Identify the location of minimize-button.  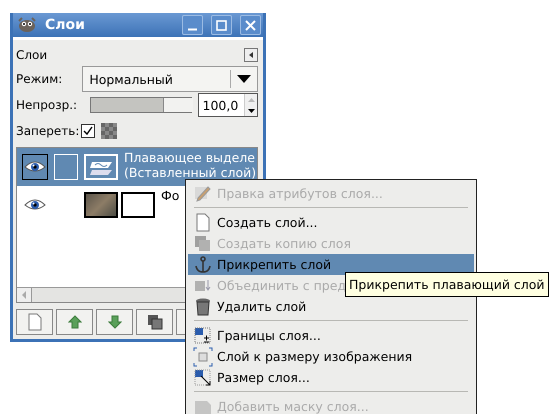
(192, 25).